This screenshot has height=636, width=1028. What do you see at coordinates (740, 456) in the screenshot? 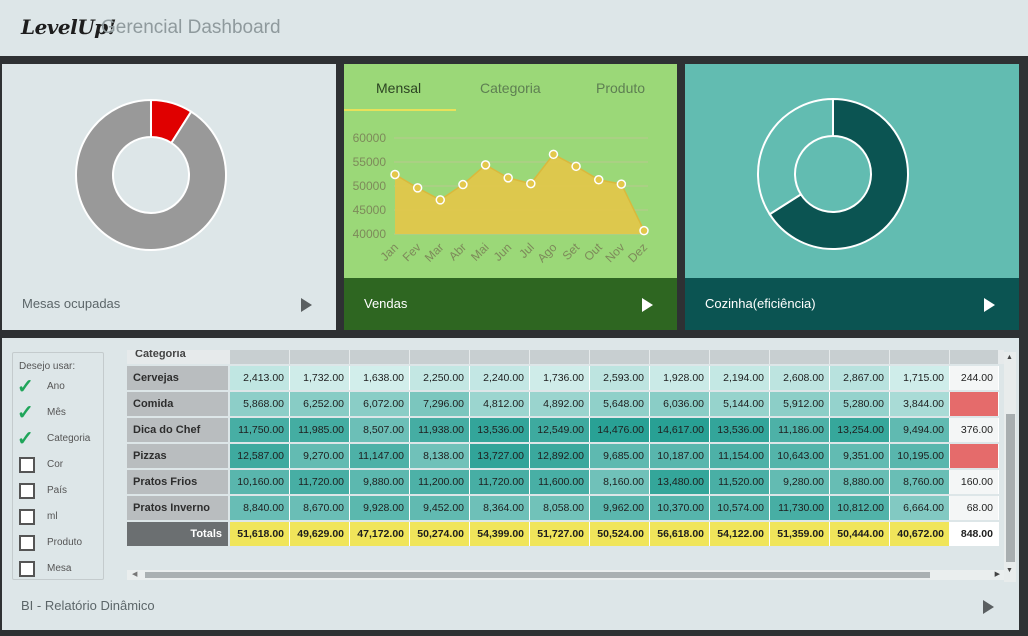
I see `table-cell: 11,154.00` at bounding box center [740, 456].